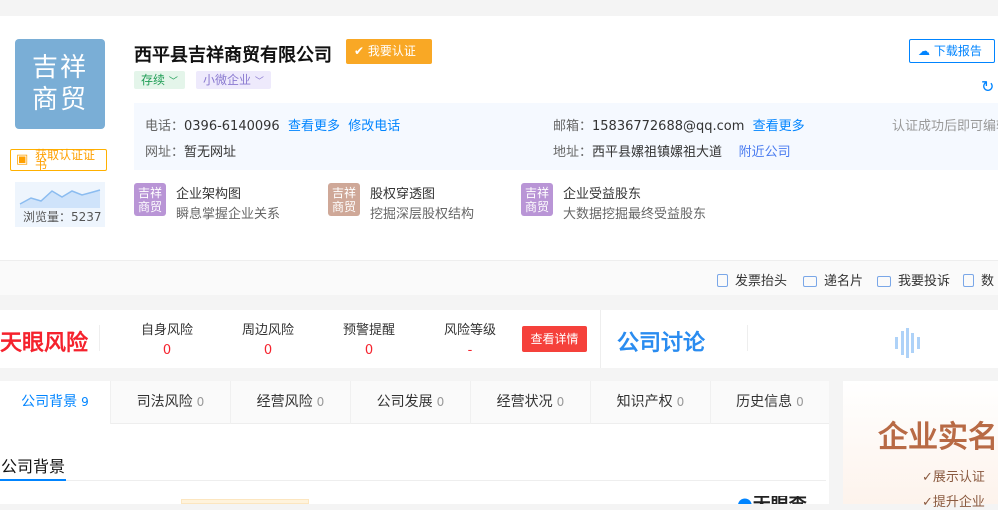 The height and width of the screenshot is (510, 998). What do you see at coordinates (952, 51) in the screenshot?
I see `download-report-button: ☁ 下载报告` at bounding box center [952, 51].